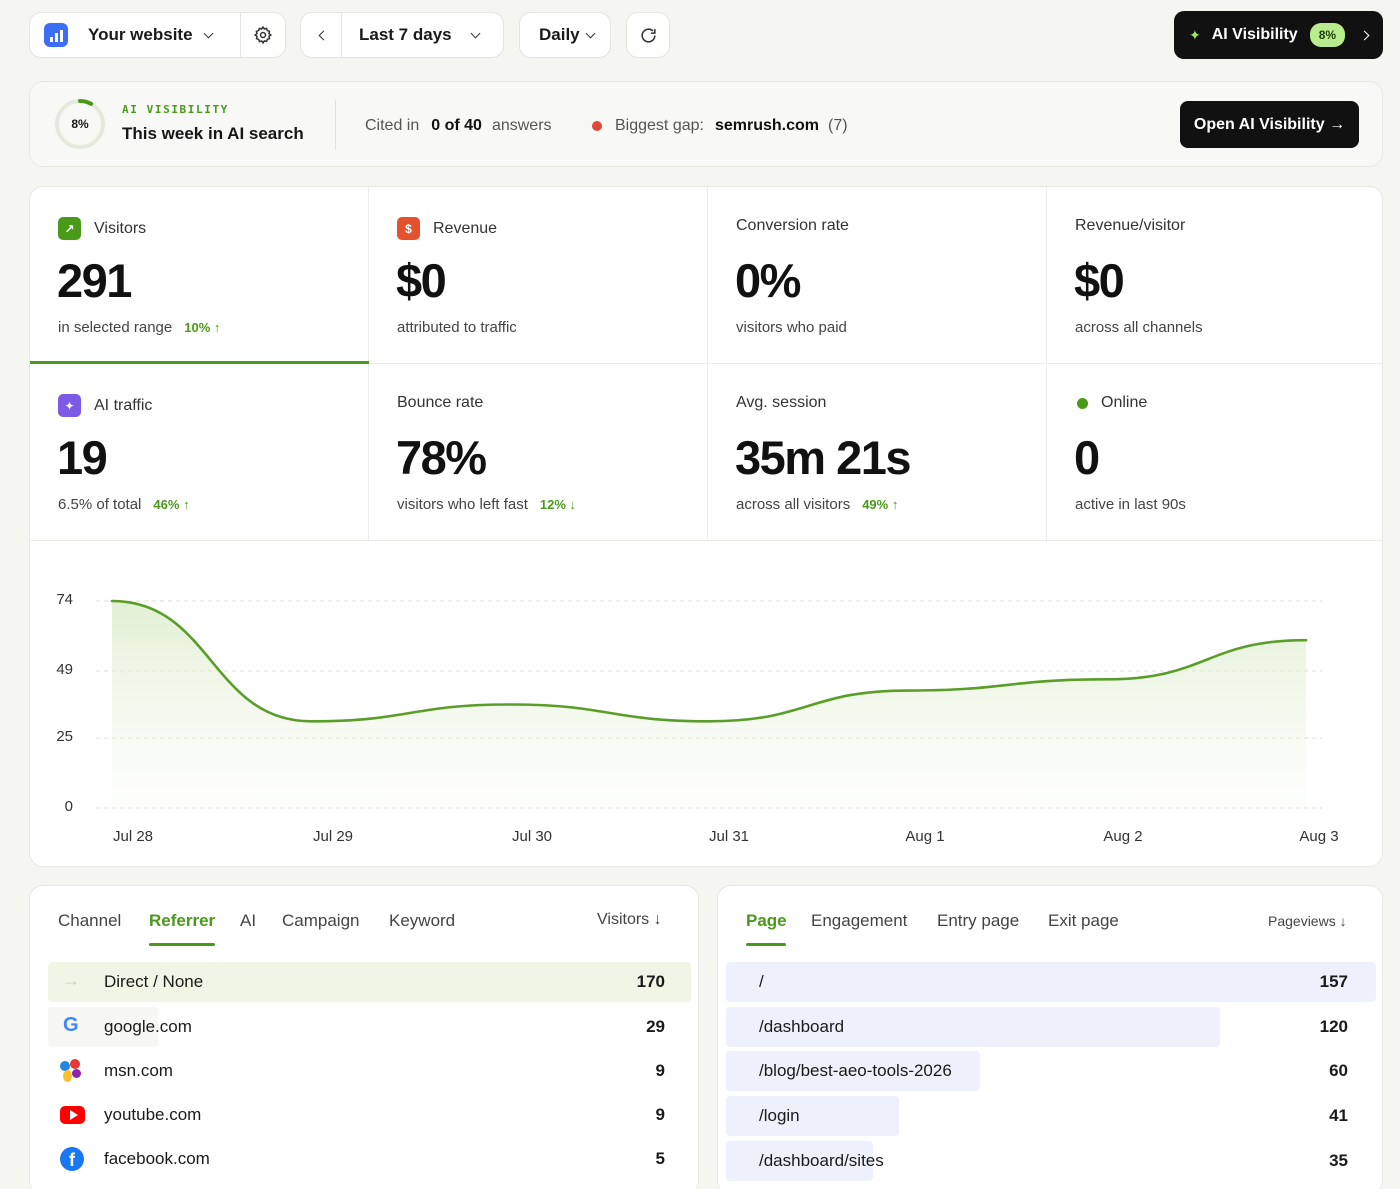 This screenshot has width=1400, height=1189. I want to click on row-label: /blog/best-aeo-tools-2026, so click(855, 1070).